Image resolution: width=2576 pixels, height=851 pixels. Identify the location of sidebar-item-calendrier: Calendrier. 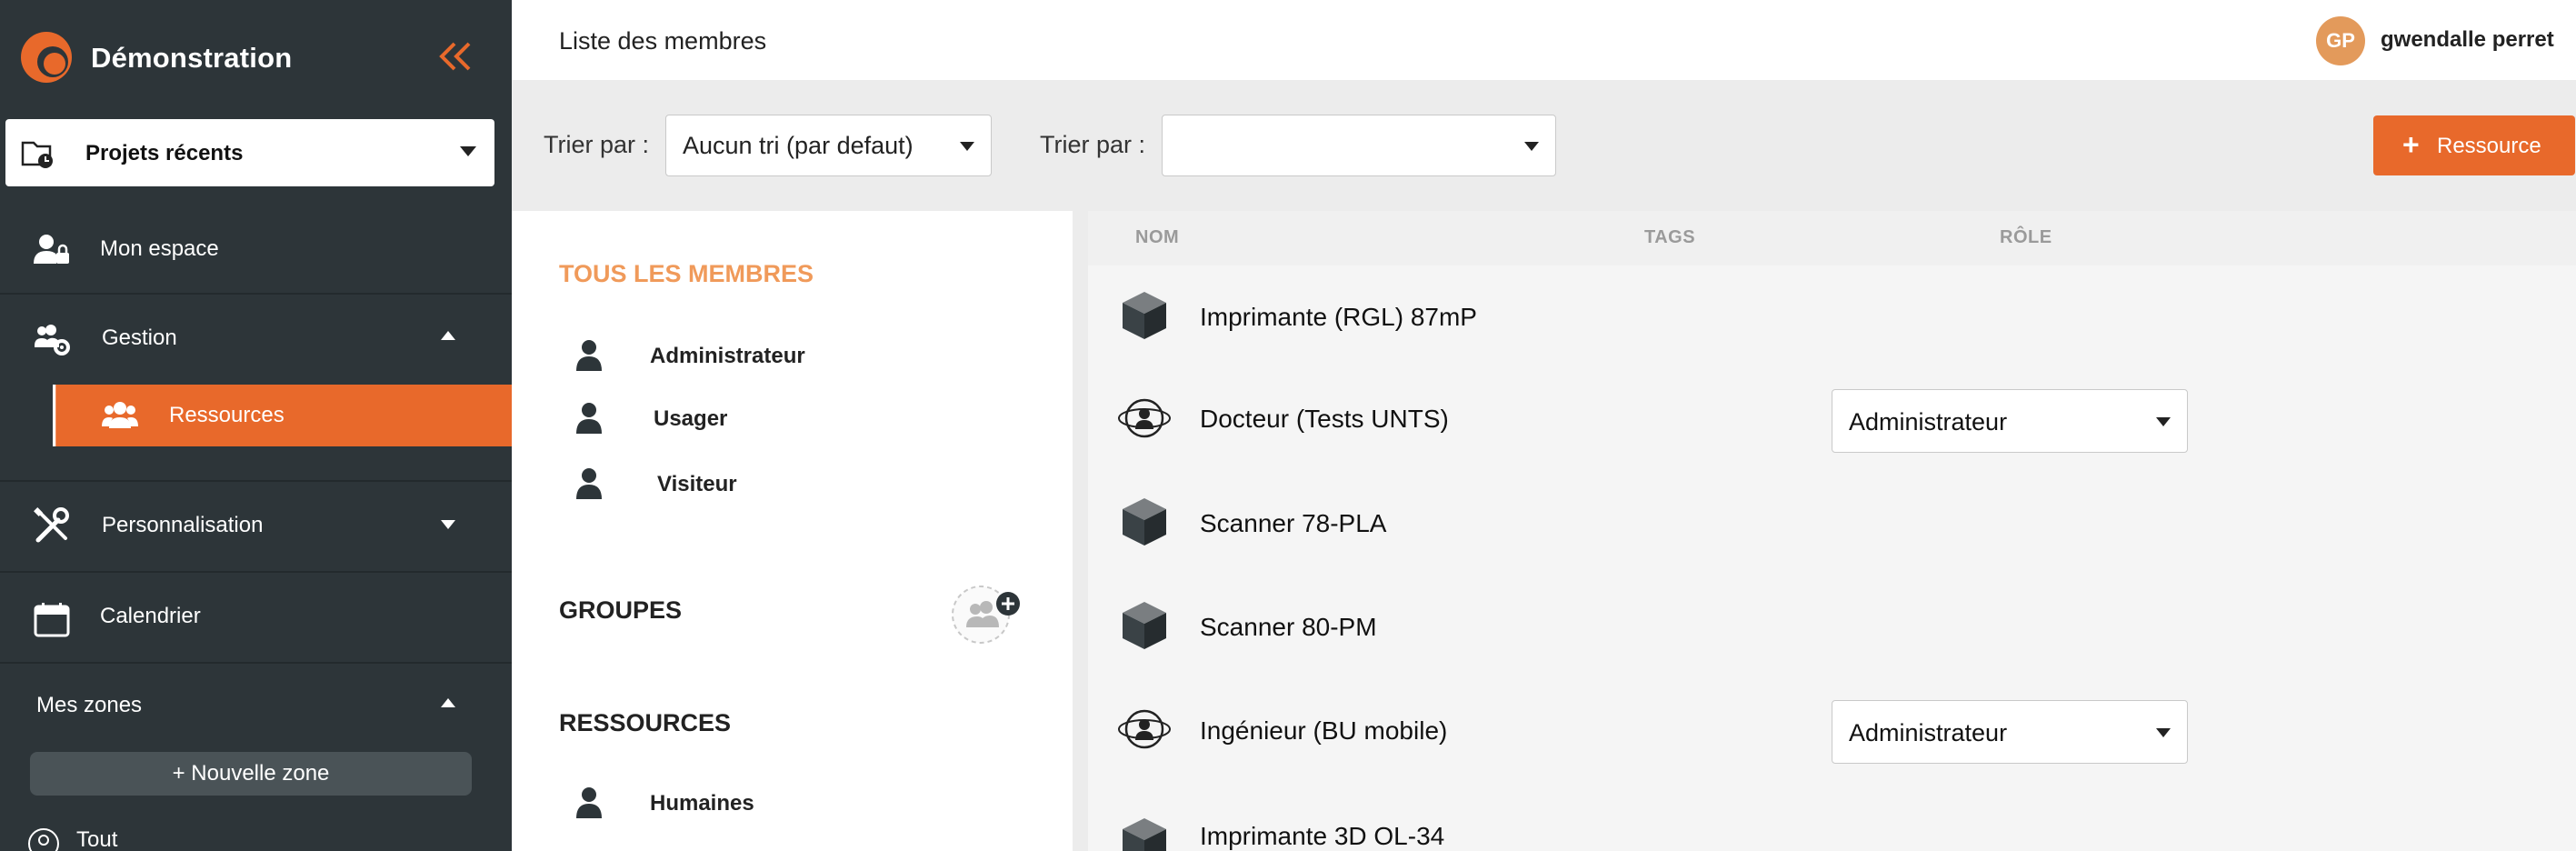
(256, 618).